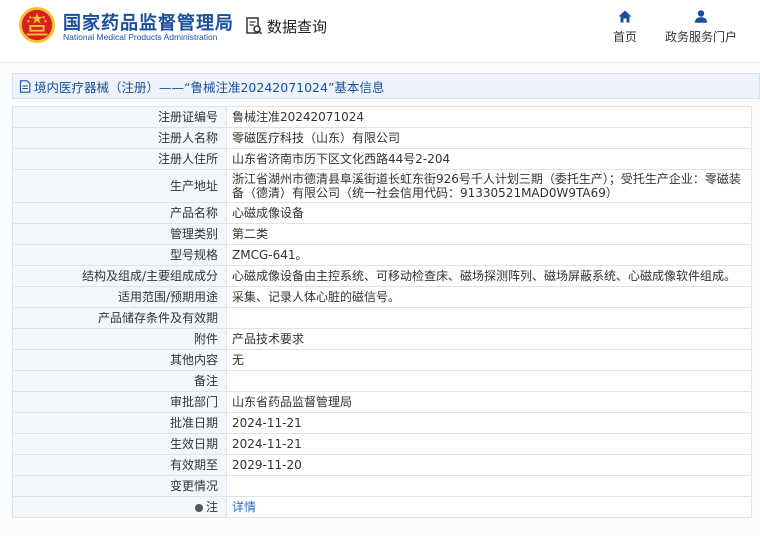  I want to click on field-value: 心磁成像设备, so click(489, 213).